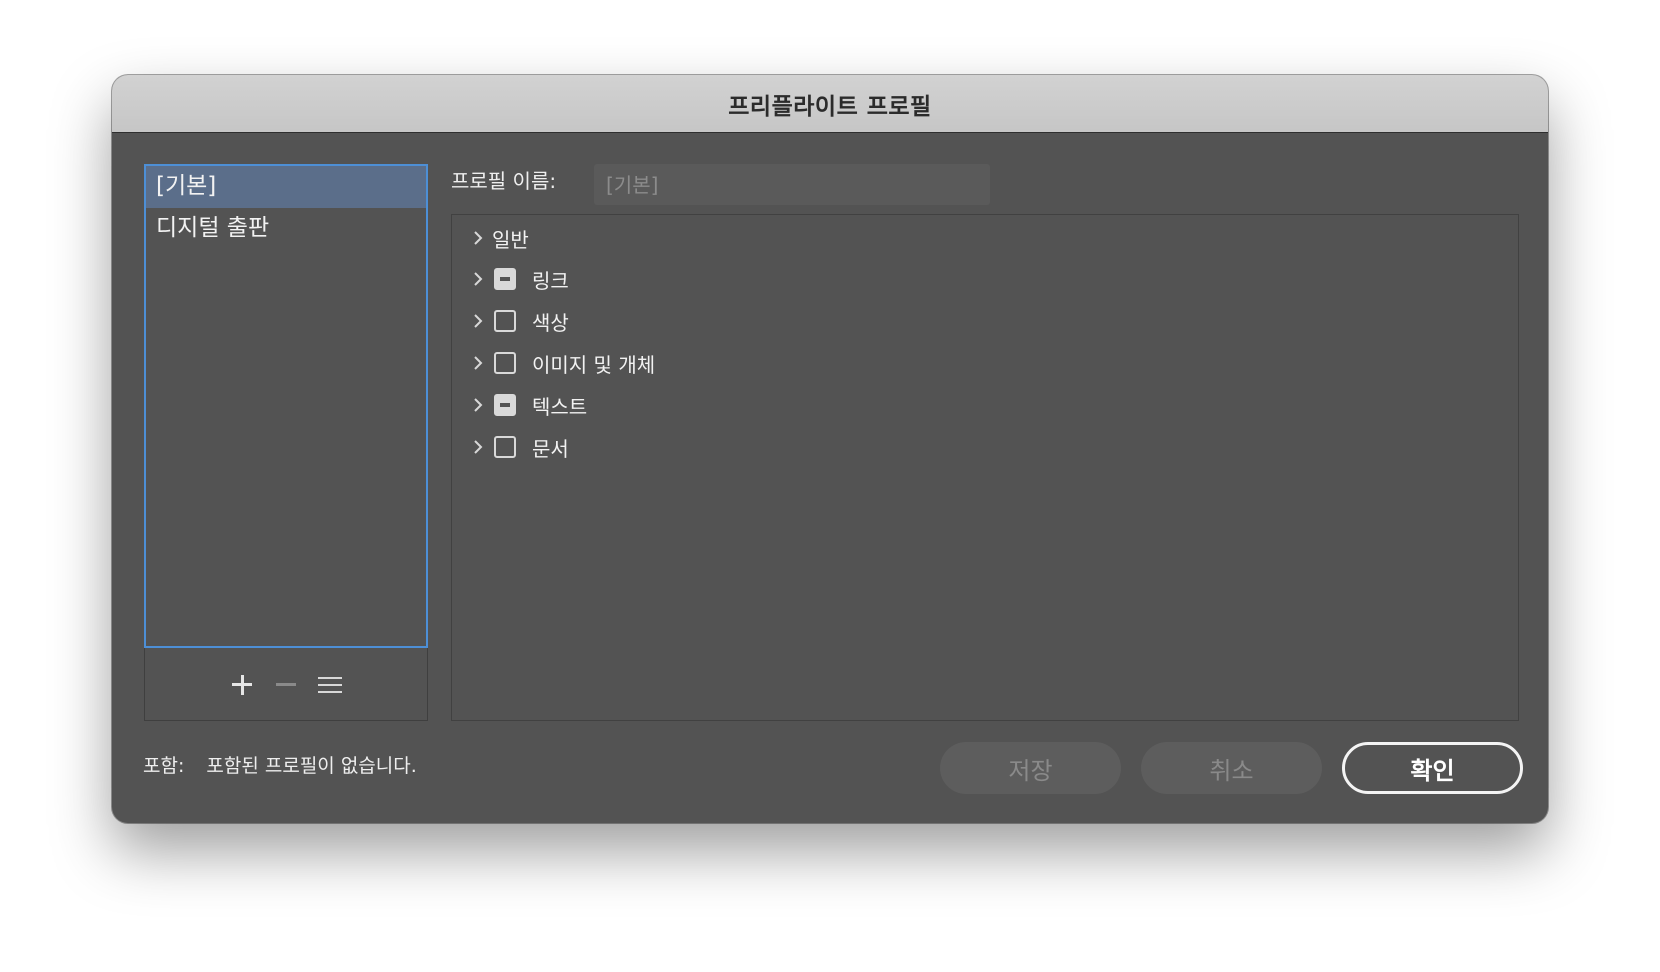 The height and width of the screenshot is (972, 1660). I want to click on links-checkbox, so click(505, 279).